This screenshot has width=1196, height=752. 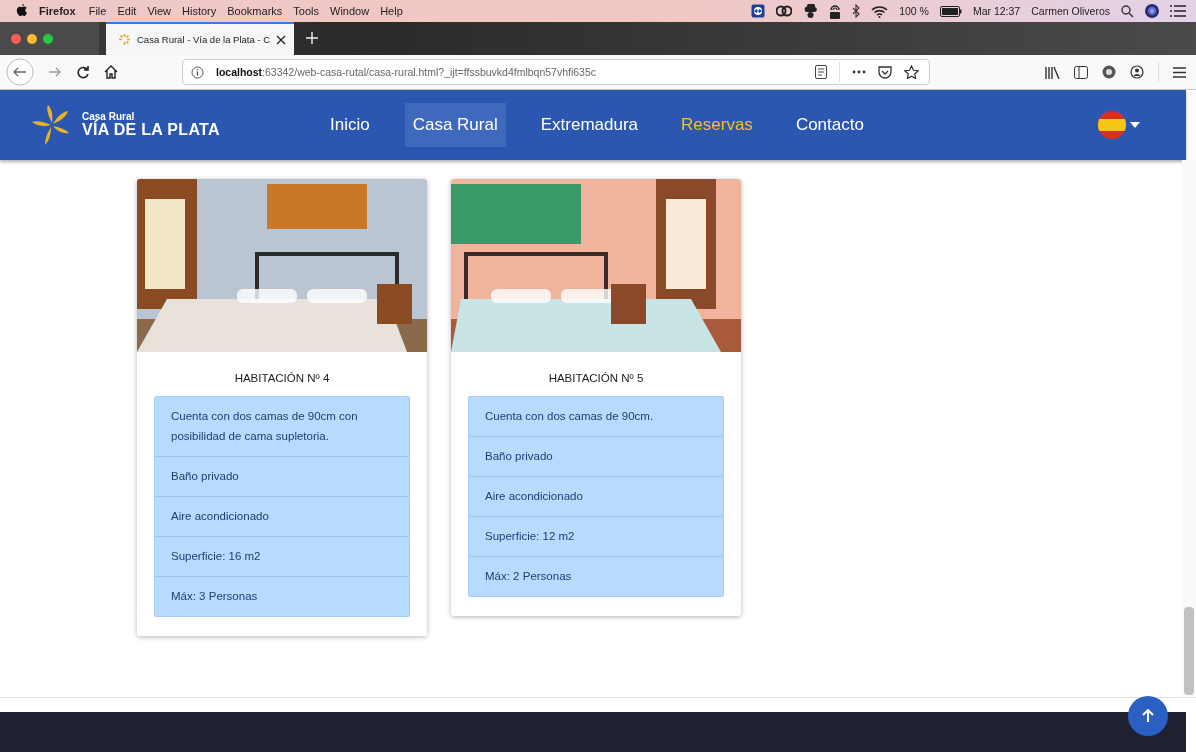 I want to click on scrollbar-thumb, so click(x=1189, y=651).